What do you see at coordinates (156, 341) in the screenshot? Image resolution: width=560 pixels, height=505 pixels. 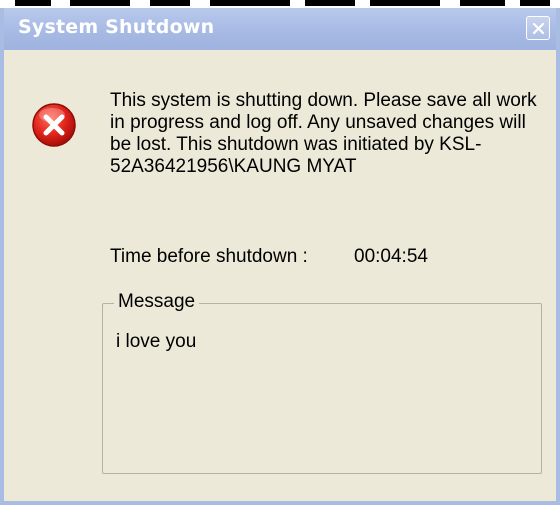 I see `message-text: i love you` at bounding box center [156, 341].